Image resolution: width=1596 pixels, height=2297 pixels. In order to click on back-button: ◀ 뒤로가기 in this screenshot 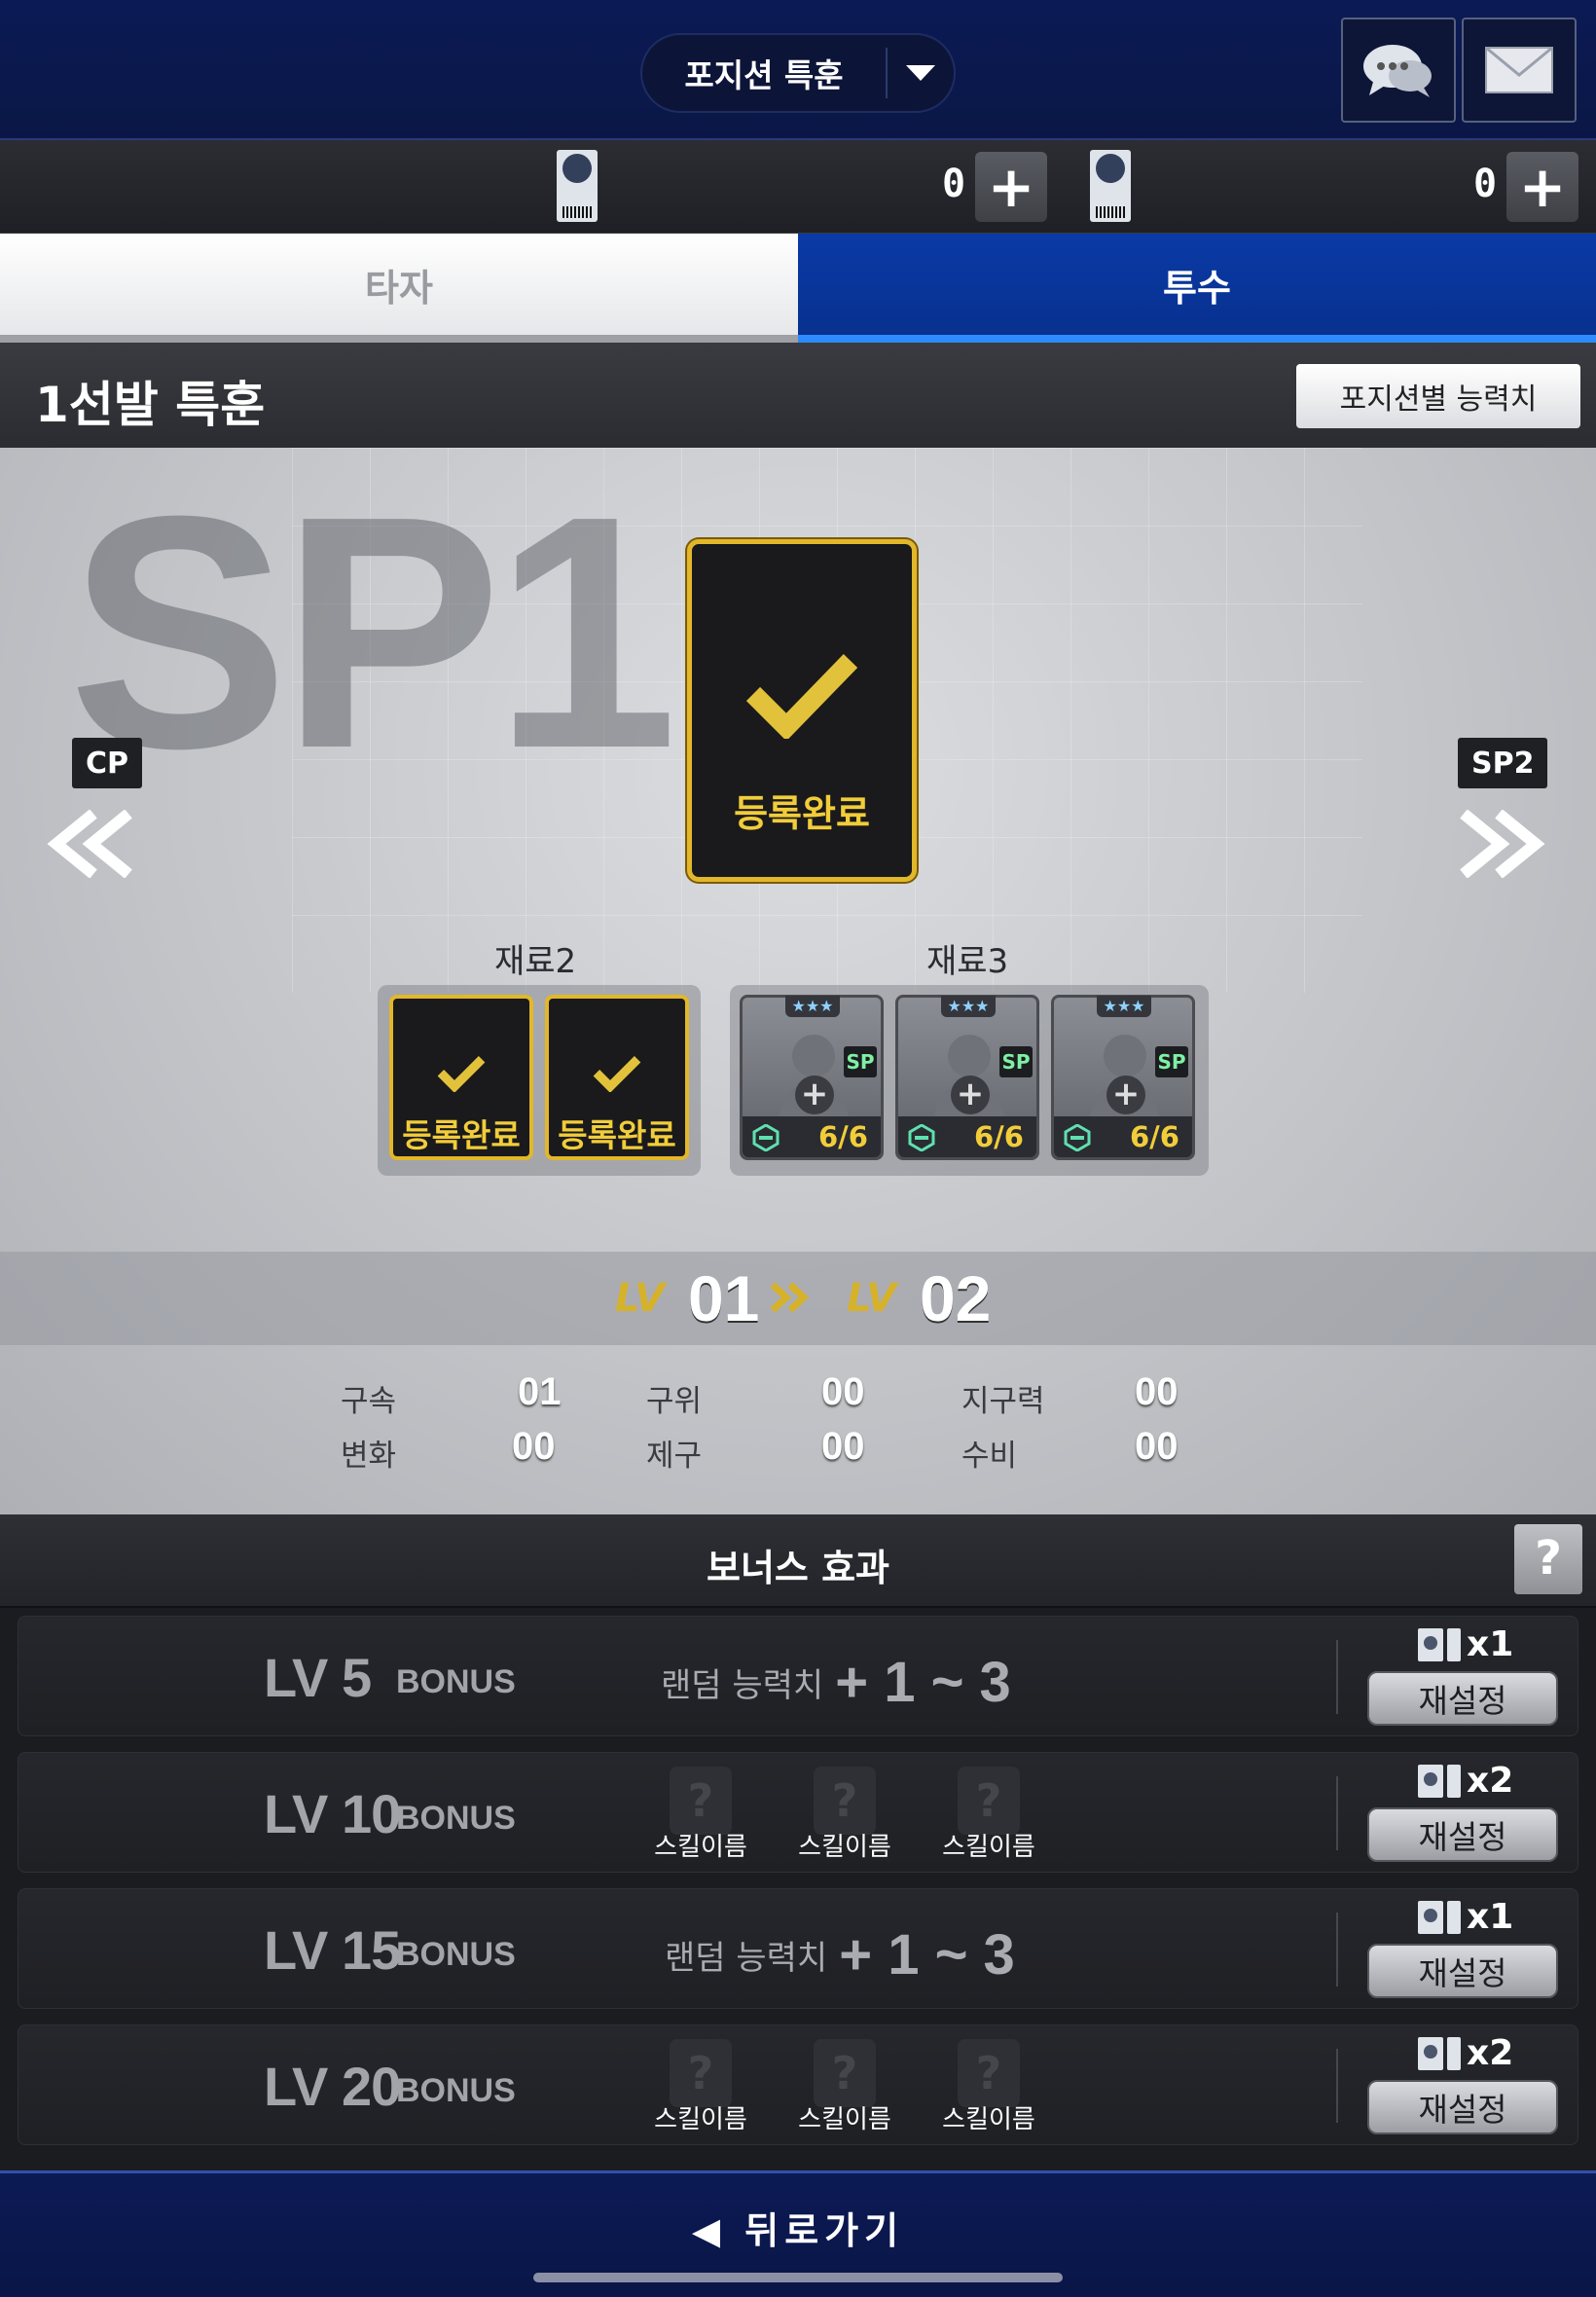, I will do `click(798, 2227)`.